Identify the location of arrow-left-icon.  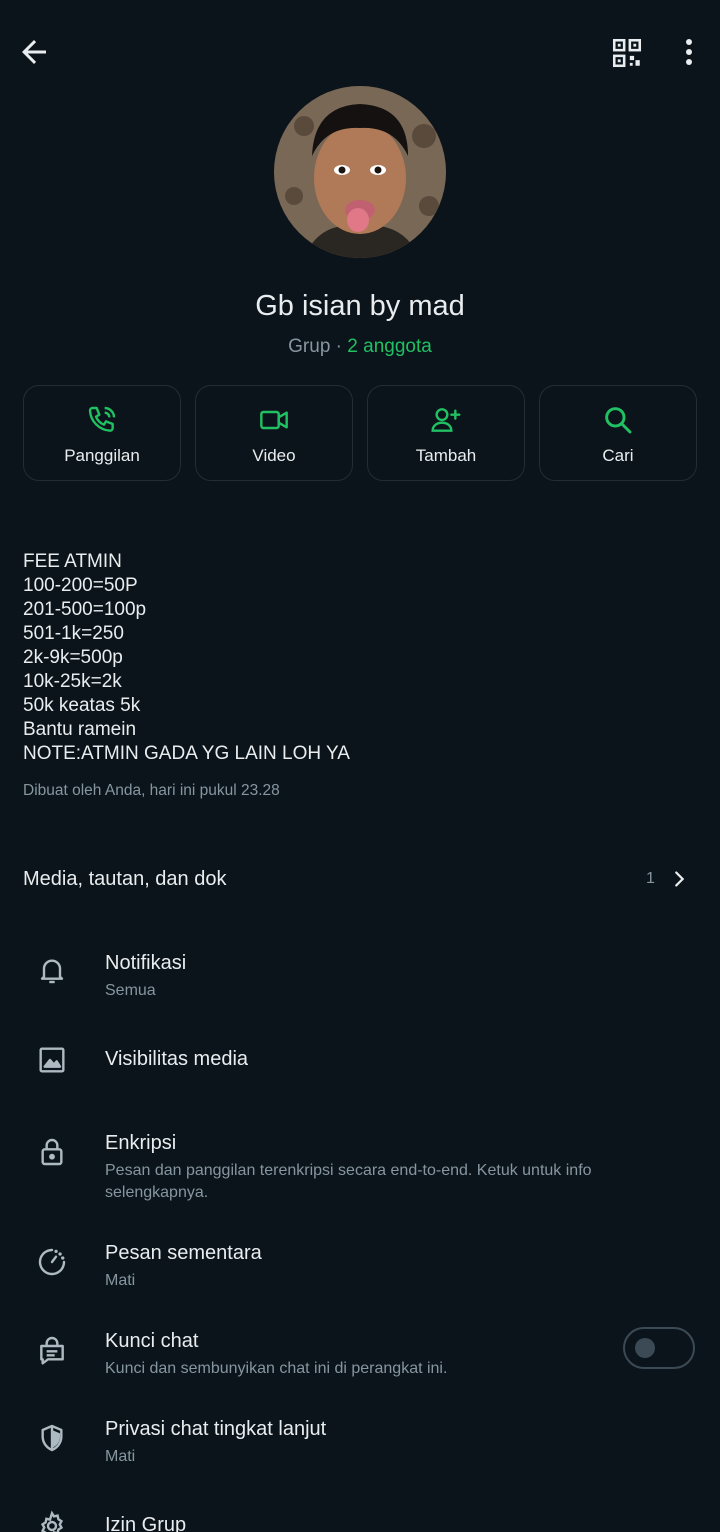
(34, 52).